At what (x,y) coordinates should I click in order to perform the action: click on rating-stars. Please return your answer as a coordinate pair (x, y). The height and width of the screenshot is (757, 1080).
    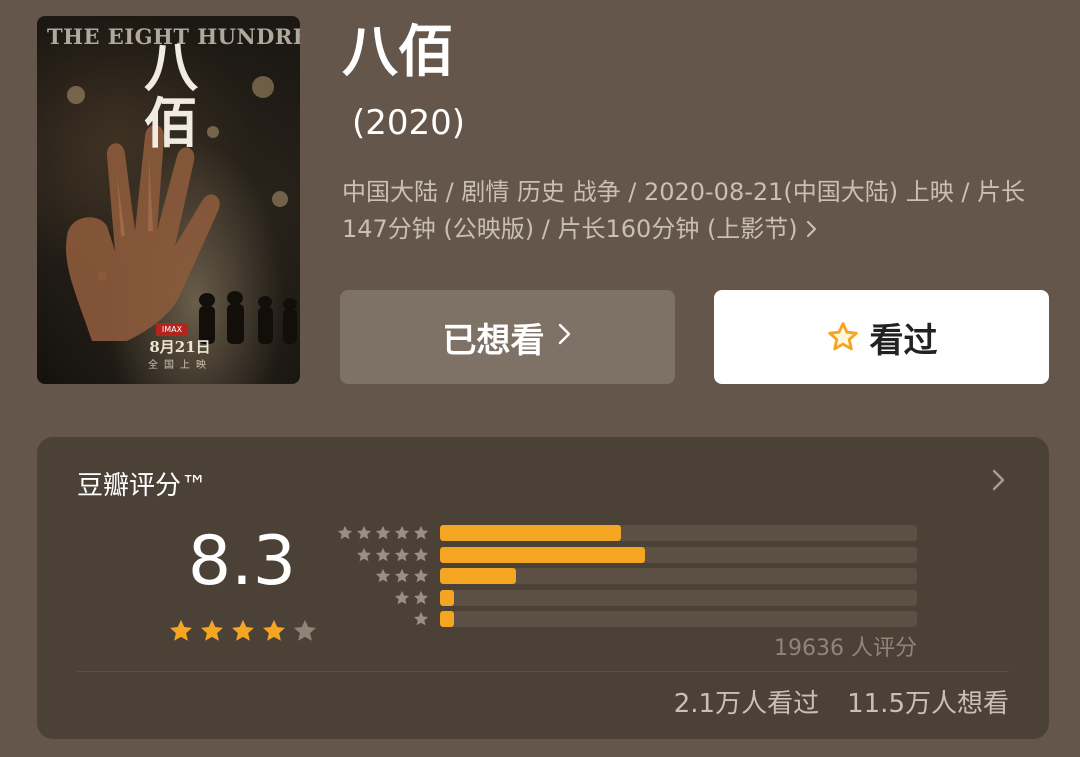
    Looking at the image, I should click on (243, 631).